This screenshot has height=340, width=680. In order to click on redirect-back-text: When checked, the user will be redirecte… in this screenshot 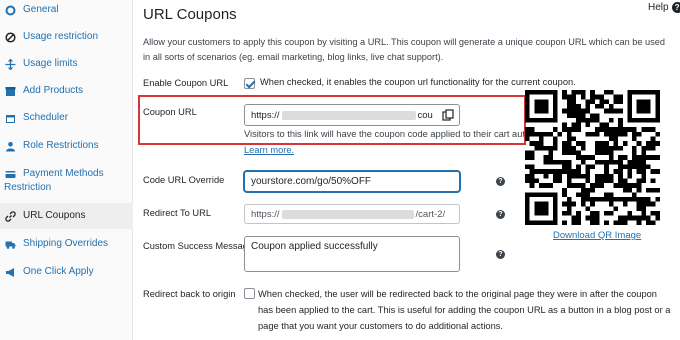, I will do `click(464, 310)`.